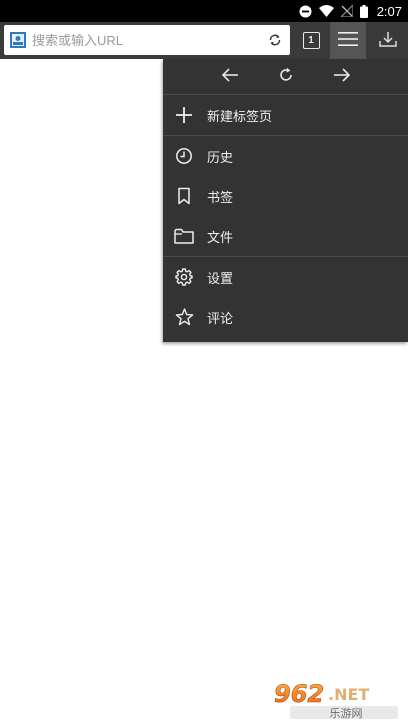 The width and height of the screenshot is (408, 725). Describe the element at coordinates (346, 713) in the screenshot. I see `svg-text: 乐游网` at that location.